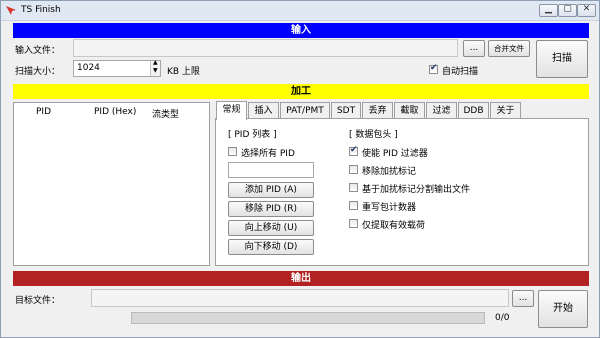 The image size is (600, 338). I want to click on progress-bar, so click(308, 318).